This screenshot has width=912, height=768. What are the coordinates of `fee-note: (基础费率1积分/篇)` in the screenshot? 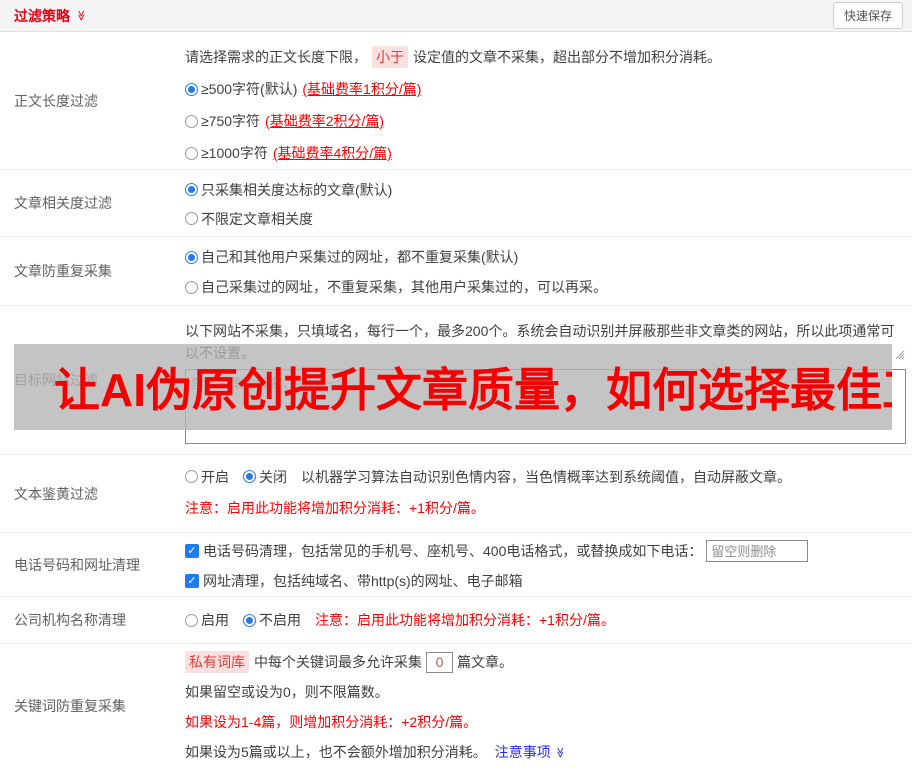 It's located at (362, 89).